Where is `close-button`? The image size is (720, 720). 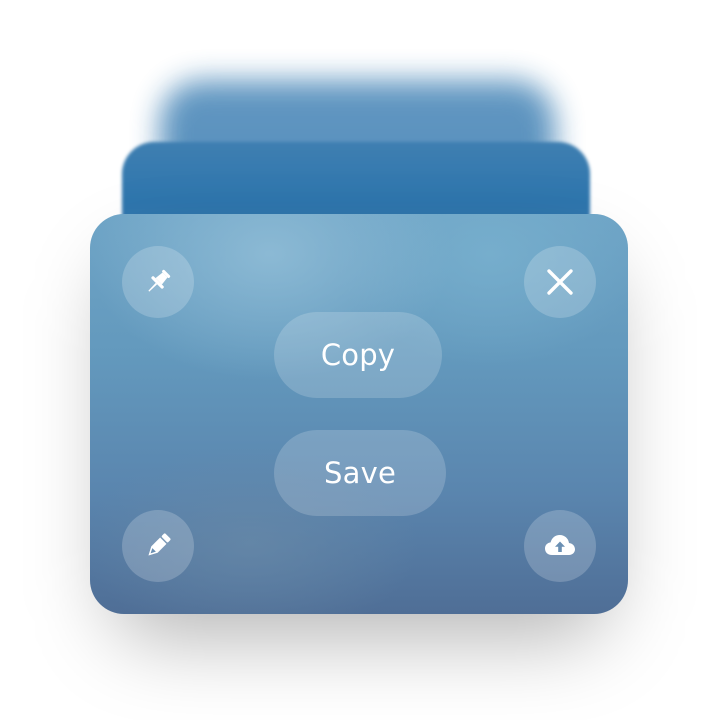
close-button is located at coordinates (560, 282).